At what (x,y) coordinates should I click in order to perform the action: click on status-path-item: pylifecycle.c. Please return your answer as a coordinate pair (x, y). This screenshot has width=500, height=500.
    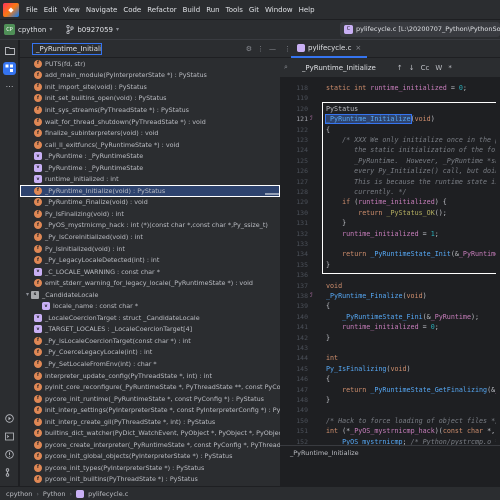
    Looking at the image, I should click on (108, 494).